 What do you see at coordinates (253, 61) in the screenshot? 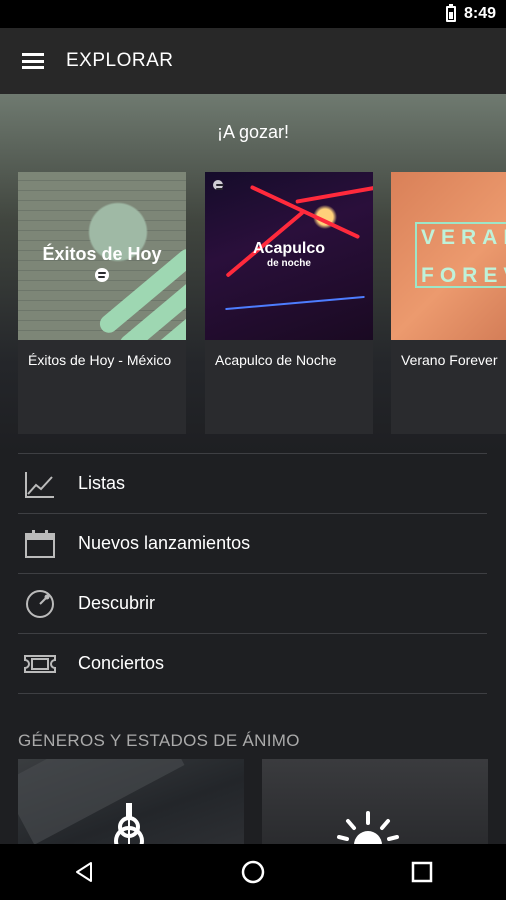
I see `app-bar: EXPLORAR` at bounding box center [253, 61].